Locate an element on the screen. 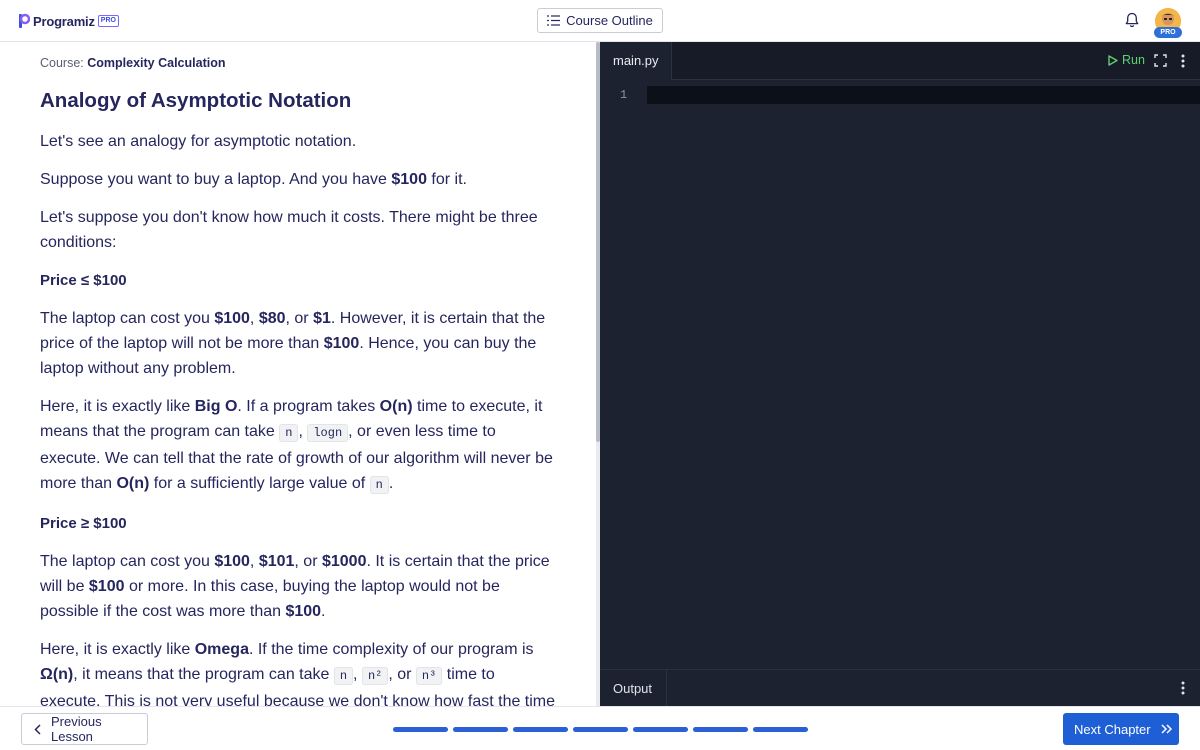 The width and height of the screenshot is (1200, 750). avatar-pro-badge: PRO is located at coordinates (1168, 32).